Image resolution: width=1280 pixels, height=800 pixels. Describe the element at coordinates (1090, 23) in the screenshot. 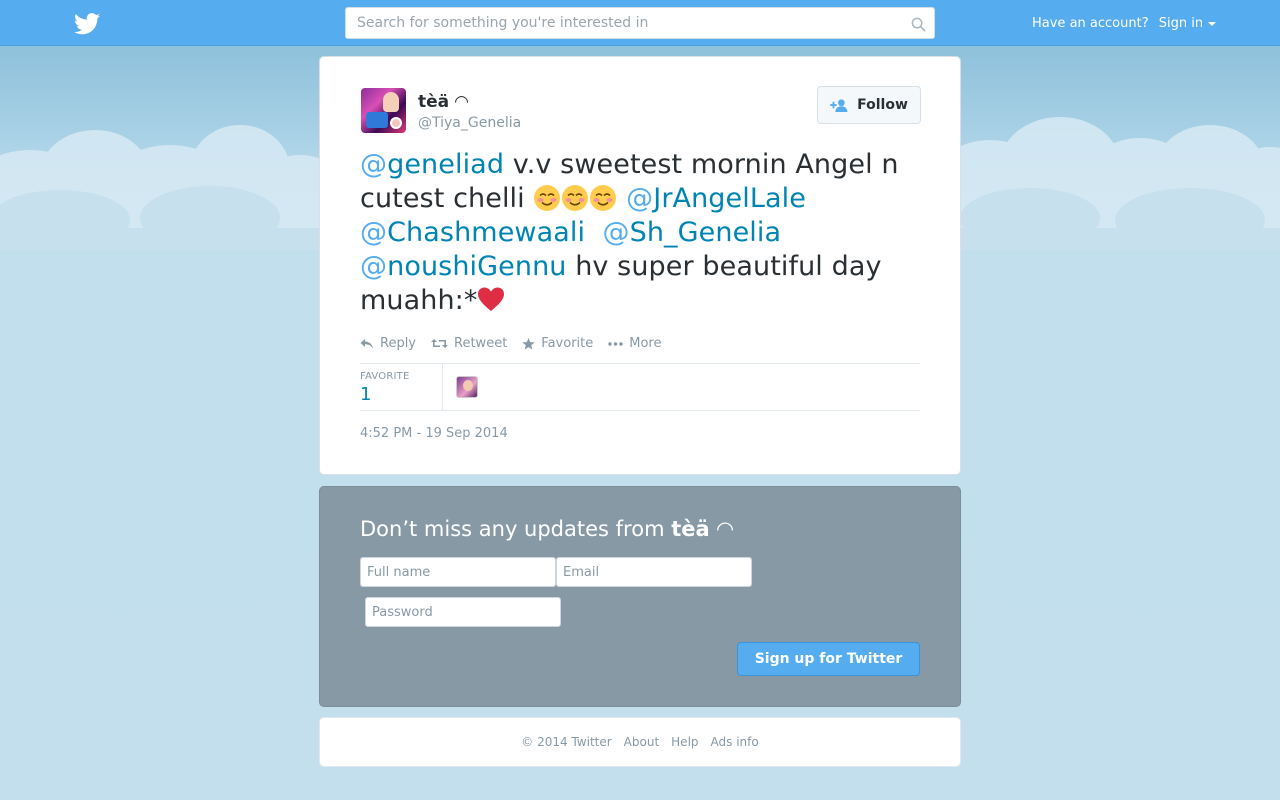

I see `have-account-text: Have an account?` at that location.